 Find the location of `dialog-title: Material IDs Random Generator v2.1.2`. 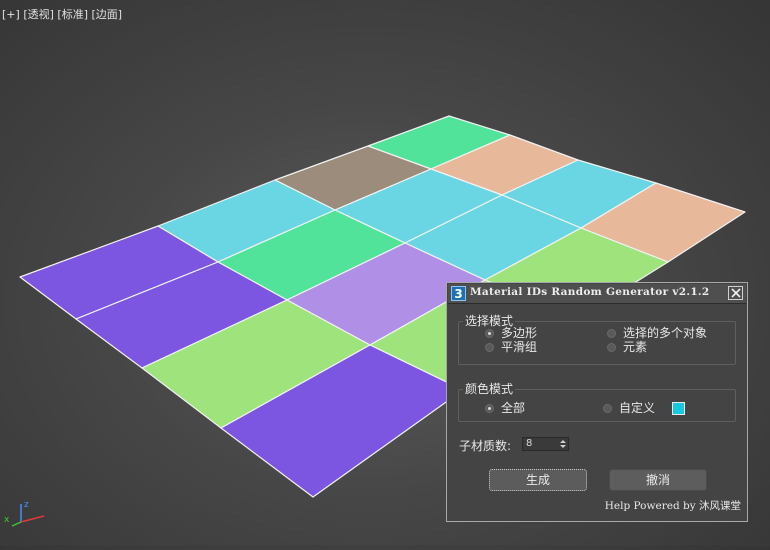

dialog-title: Material IDs Random Generator v2.1.2 is located at coordinates (590, 292).